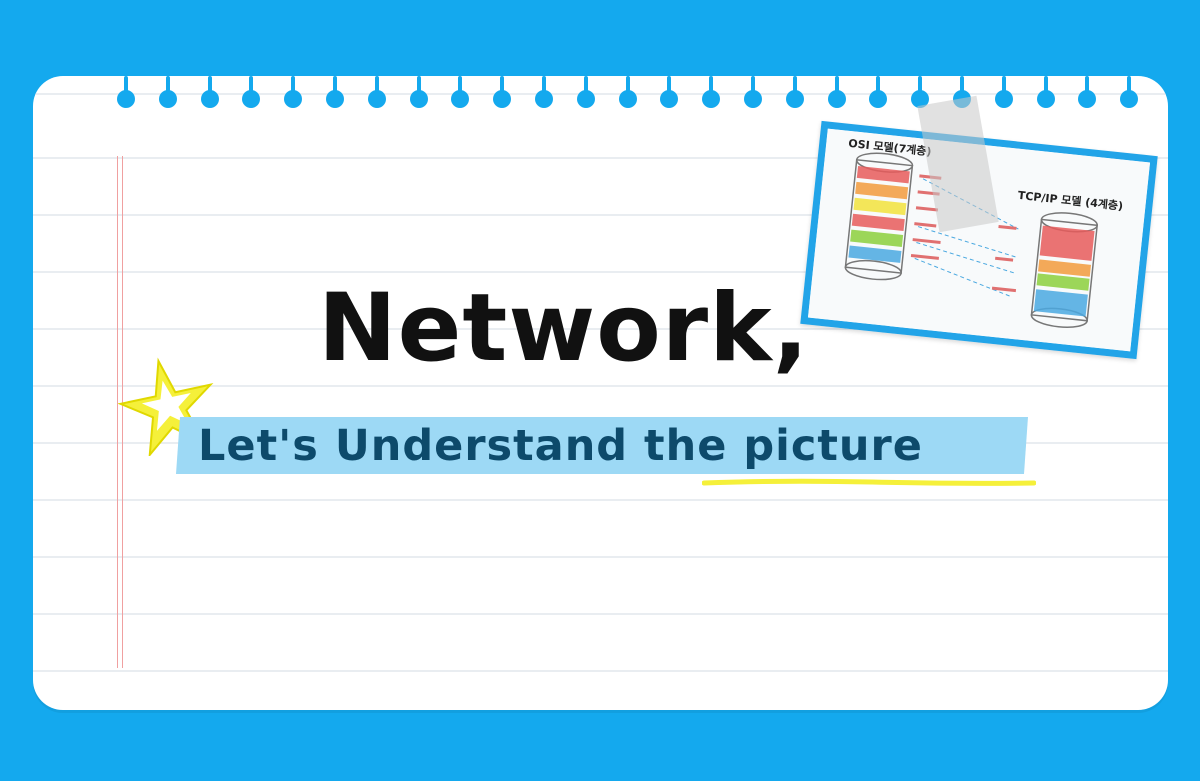  I want to click on highlight-underline, so click(869, 482).